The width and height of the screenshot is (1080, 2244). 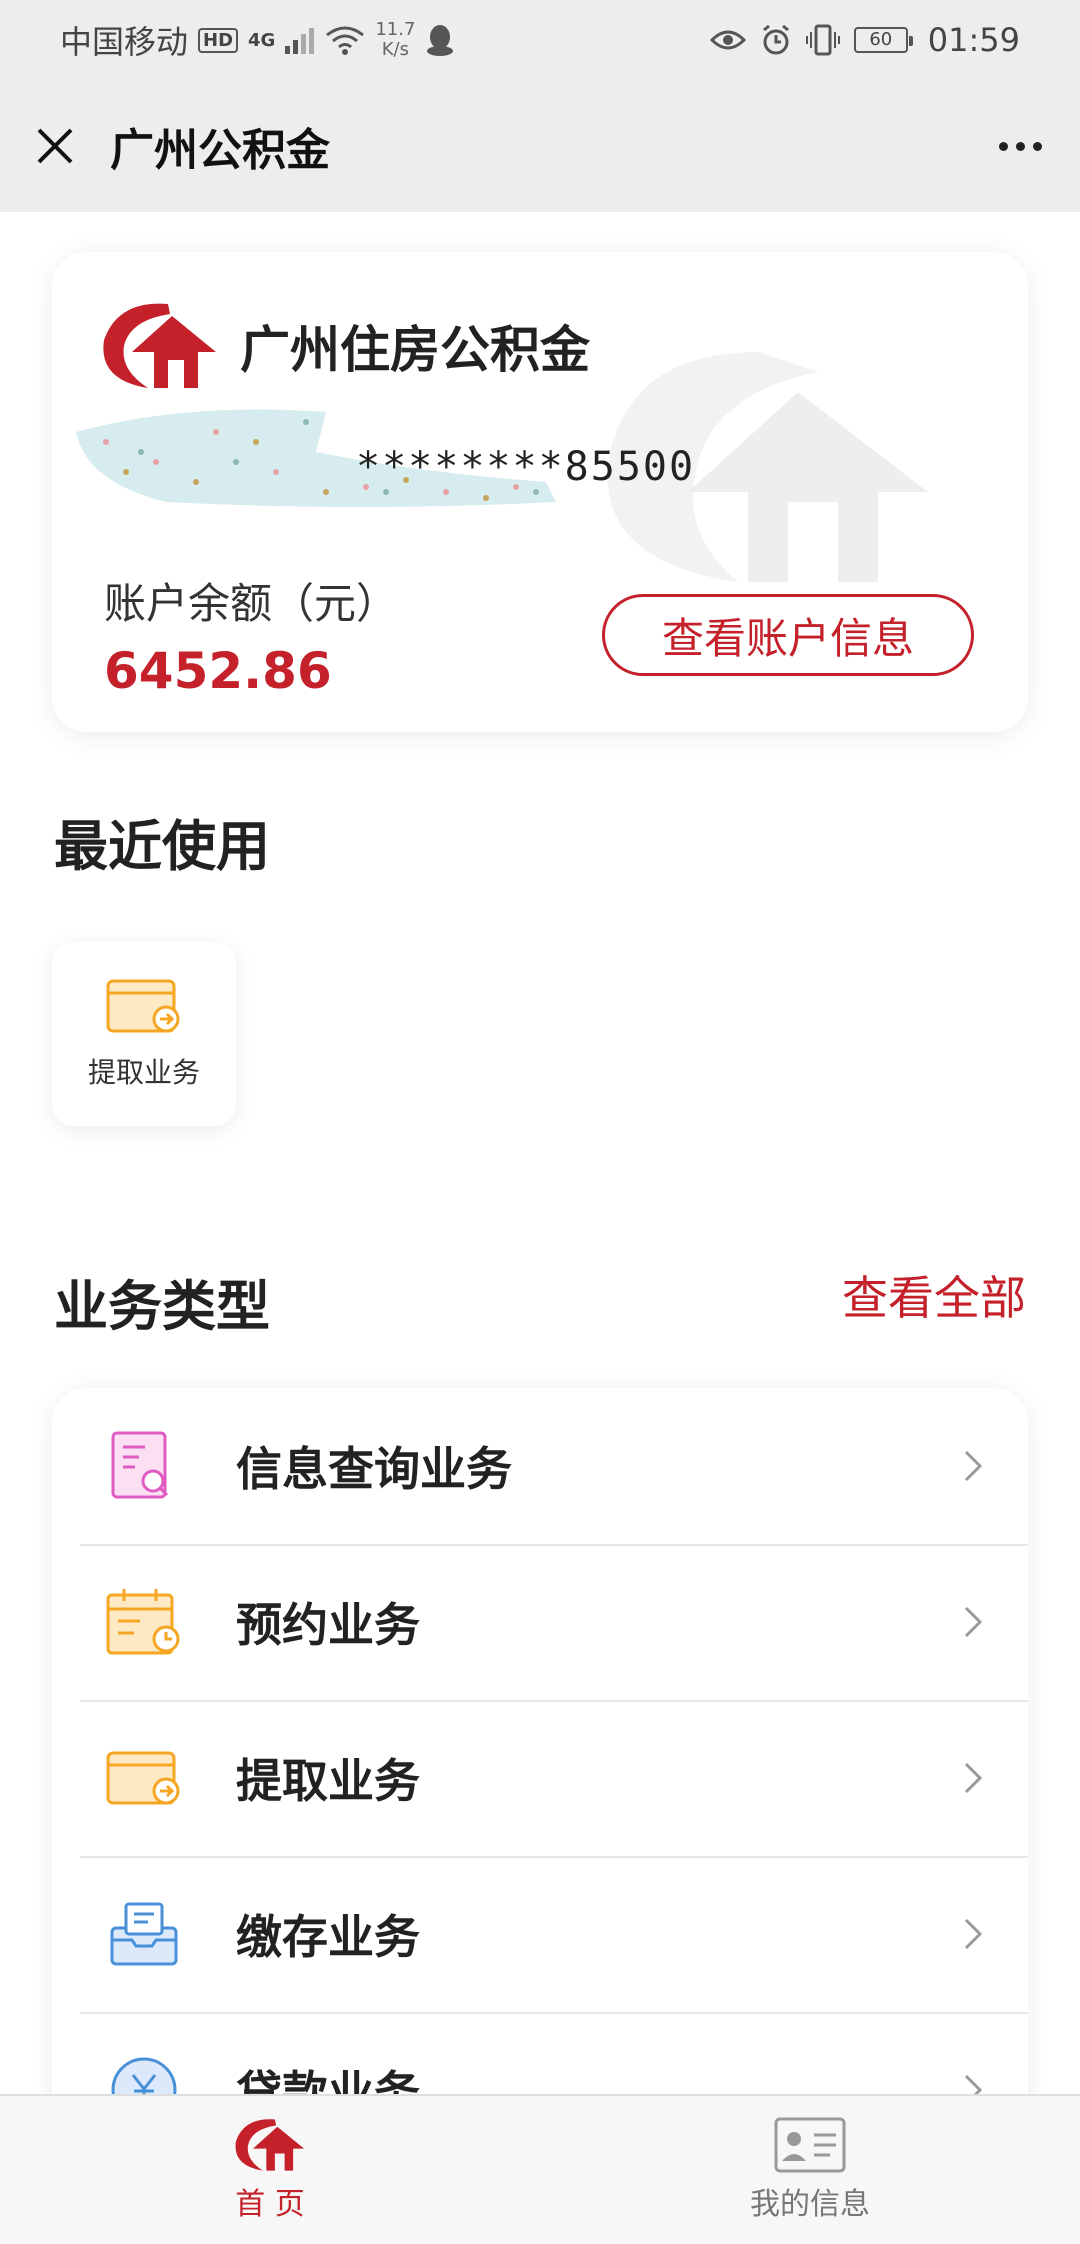 I want to click on balance-label: 账户余额（元）, so click(x=251, y=603).